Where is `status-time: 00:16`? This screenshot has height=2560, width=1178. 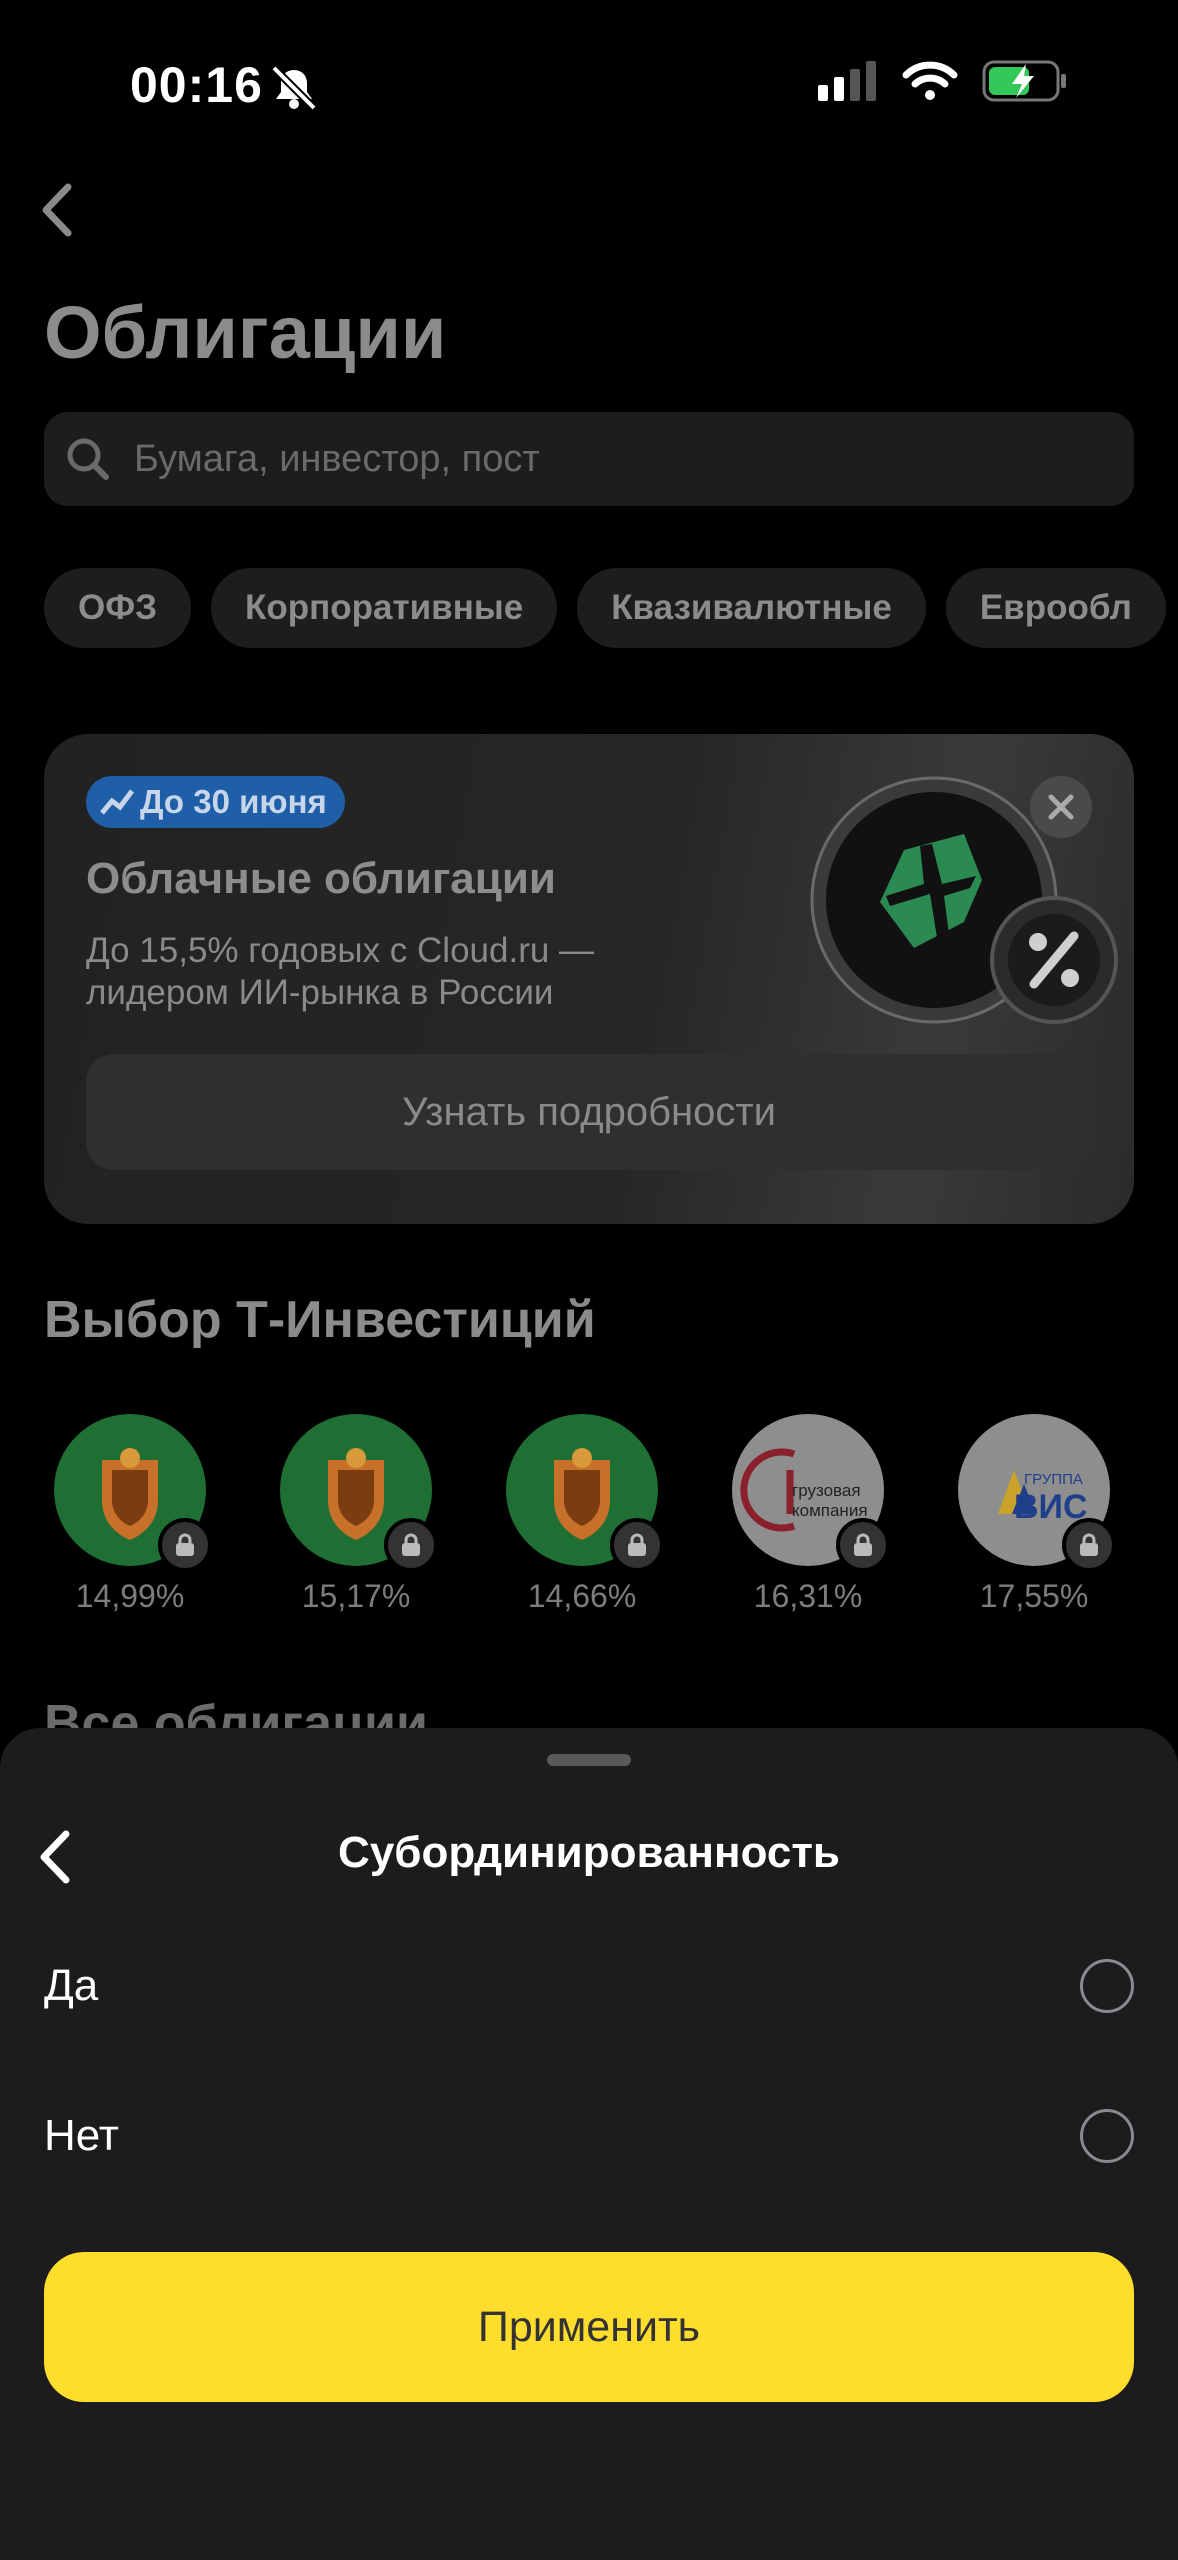 status-time: 00:16 is located at coordinates (196, 85).